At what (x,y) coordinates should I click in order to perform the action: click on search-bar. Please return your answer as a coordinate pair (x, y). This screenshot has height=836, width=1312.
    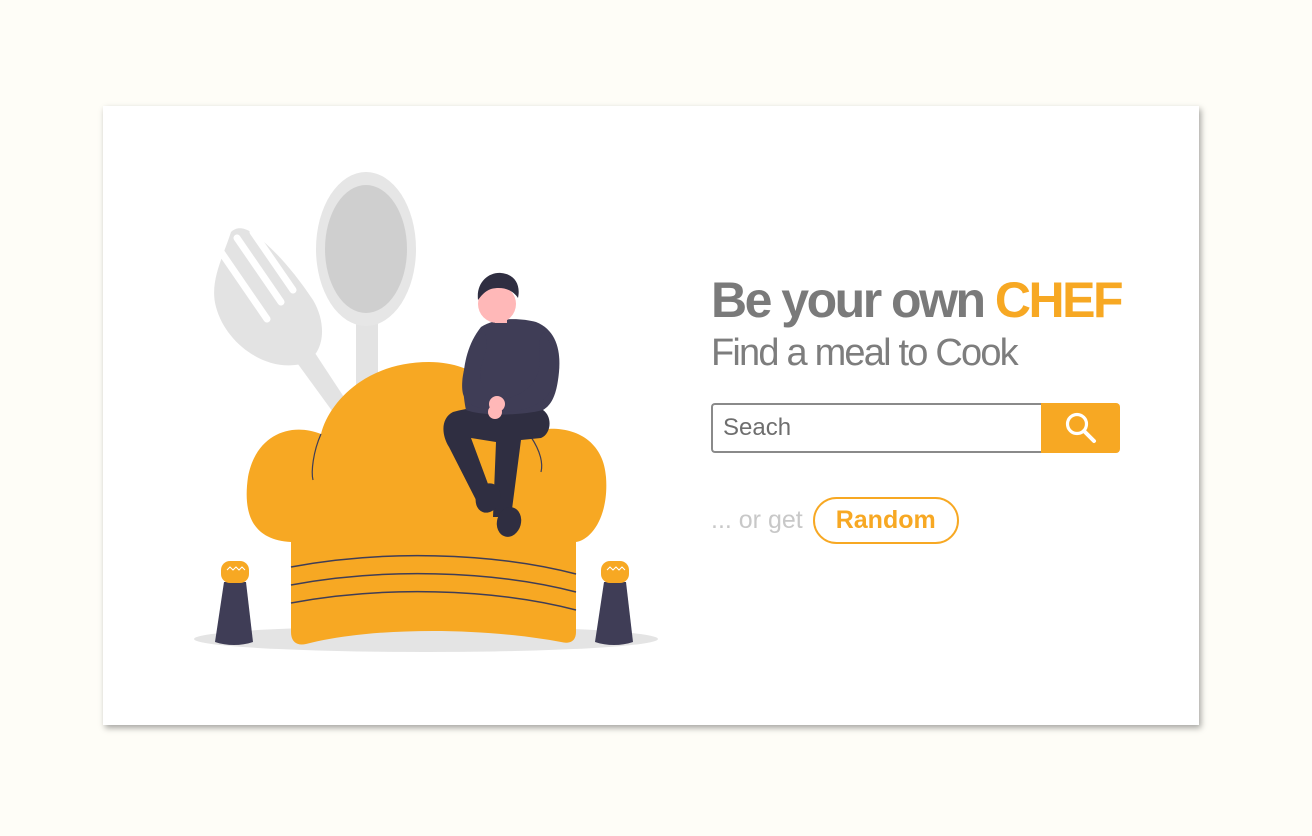
    Looking at the image, I should click on (915, 428).